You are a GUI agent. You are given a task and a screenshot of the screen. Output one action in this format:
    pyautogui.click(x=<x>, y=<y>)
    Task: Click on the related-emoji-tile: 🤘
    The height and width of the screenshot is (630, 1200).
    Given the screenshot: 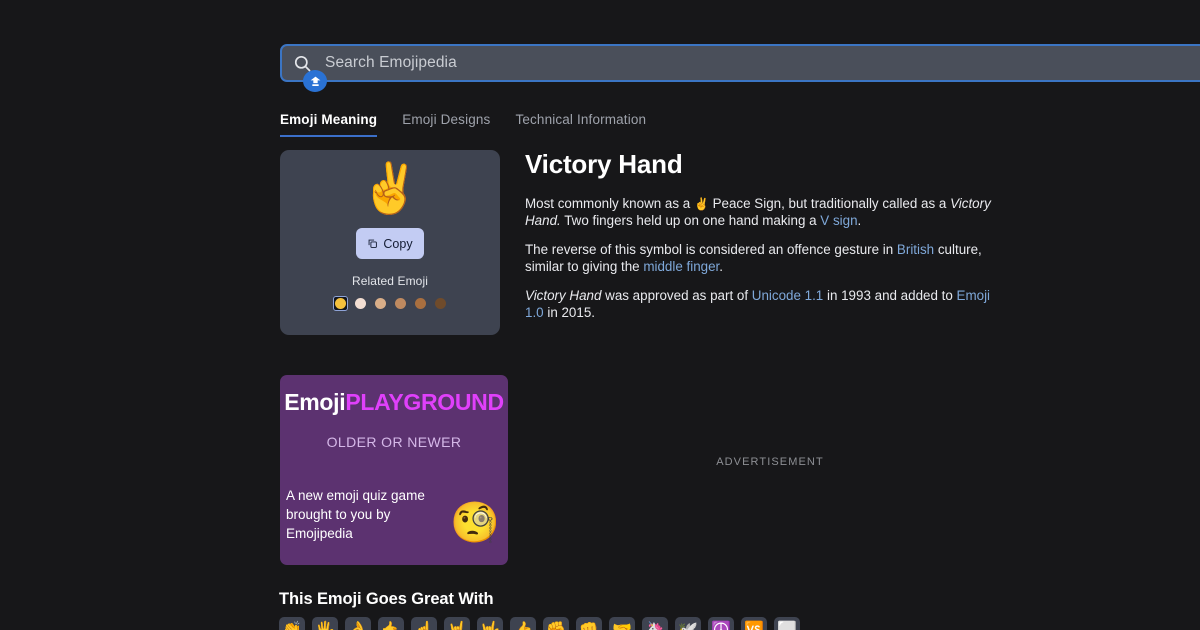 What is the action you would take?
    pyautogui.click(x=457, y=623)
    